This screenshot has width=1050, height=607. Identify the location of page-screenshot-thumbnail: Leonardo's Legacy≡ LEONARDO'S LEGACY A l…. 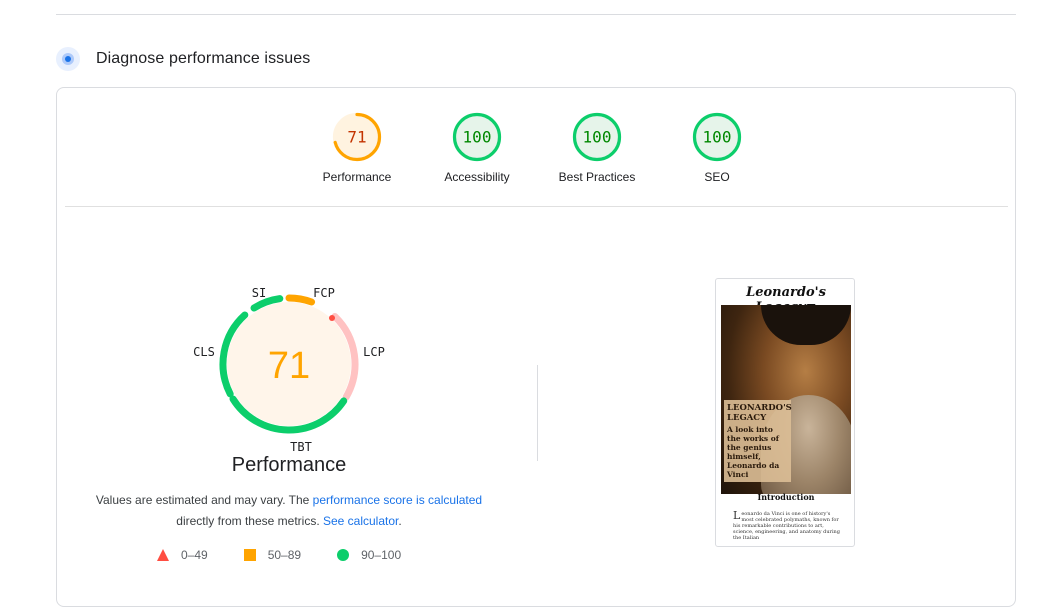
(785, 412).